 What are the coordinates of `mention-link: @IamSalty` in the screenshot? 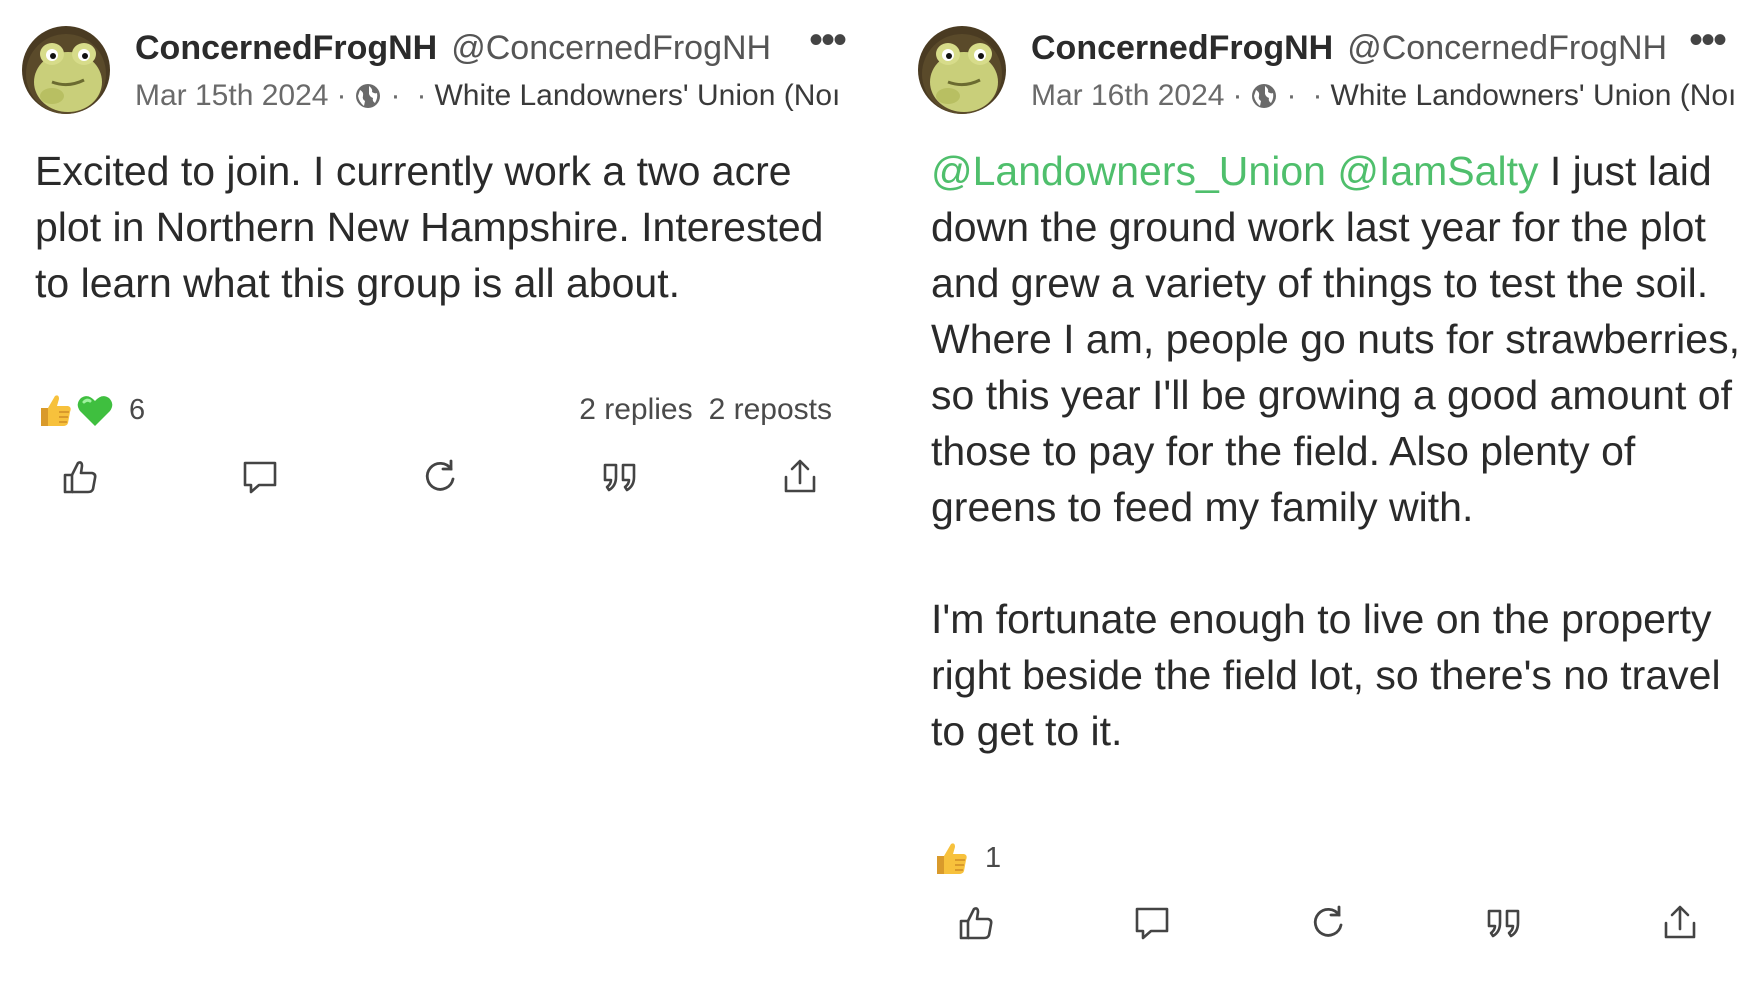 It's located at (1437, 171).